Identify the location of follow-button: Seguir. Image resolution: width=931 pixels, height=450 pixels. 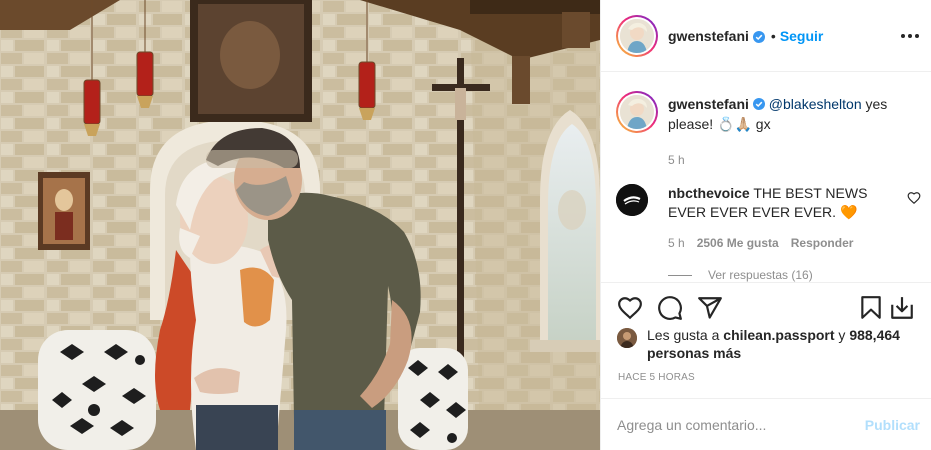
(802, 36).